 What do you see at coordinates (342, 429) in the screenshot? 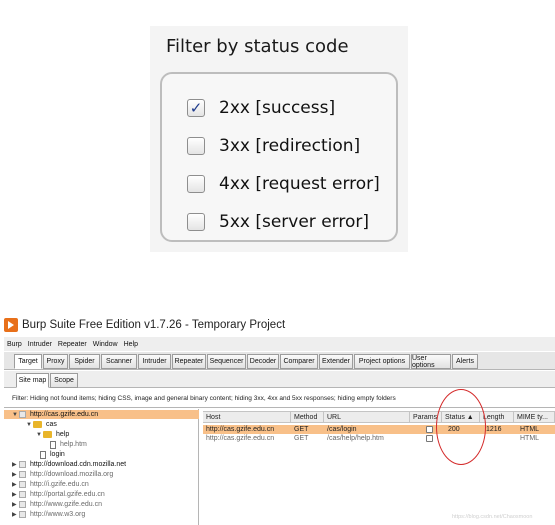
I see `cell-url: /cas/login` at bounding box center [342, 429].